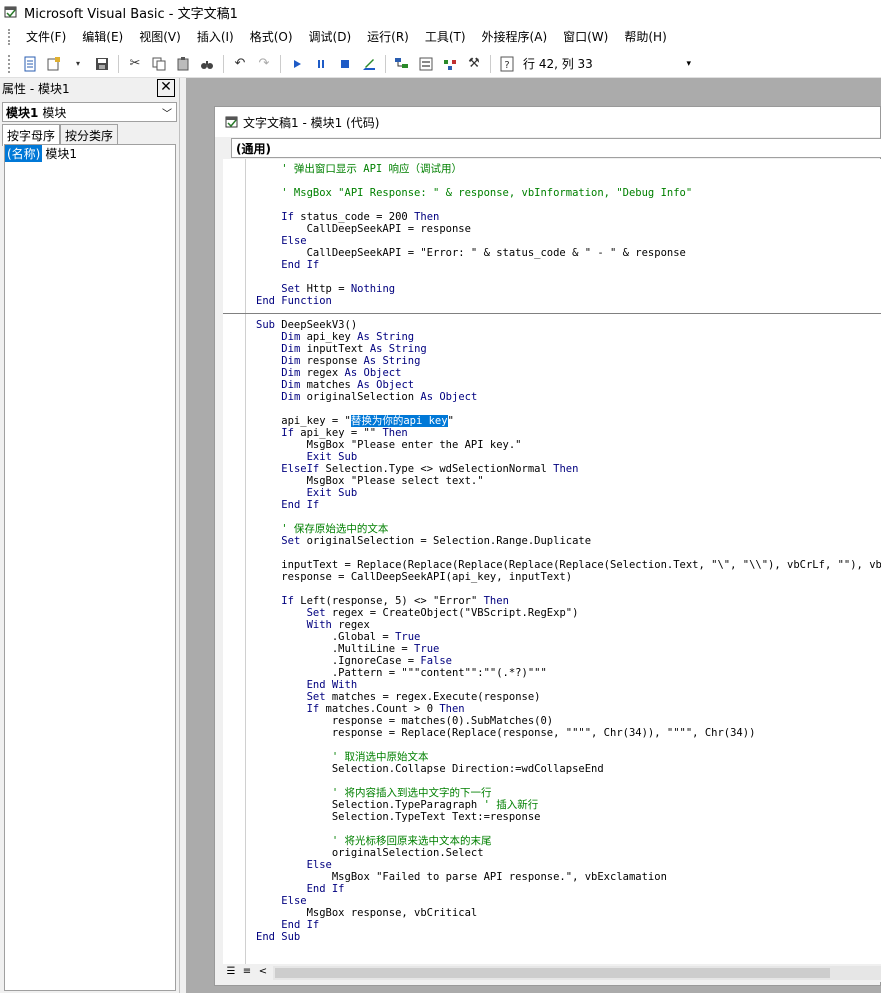 This screenshot has width=881, height=993. What do you see at coordinates (46, 37) in the screenshot?
I see `menu-file: 文件(F)` at bounding box center [46, 37].